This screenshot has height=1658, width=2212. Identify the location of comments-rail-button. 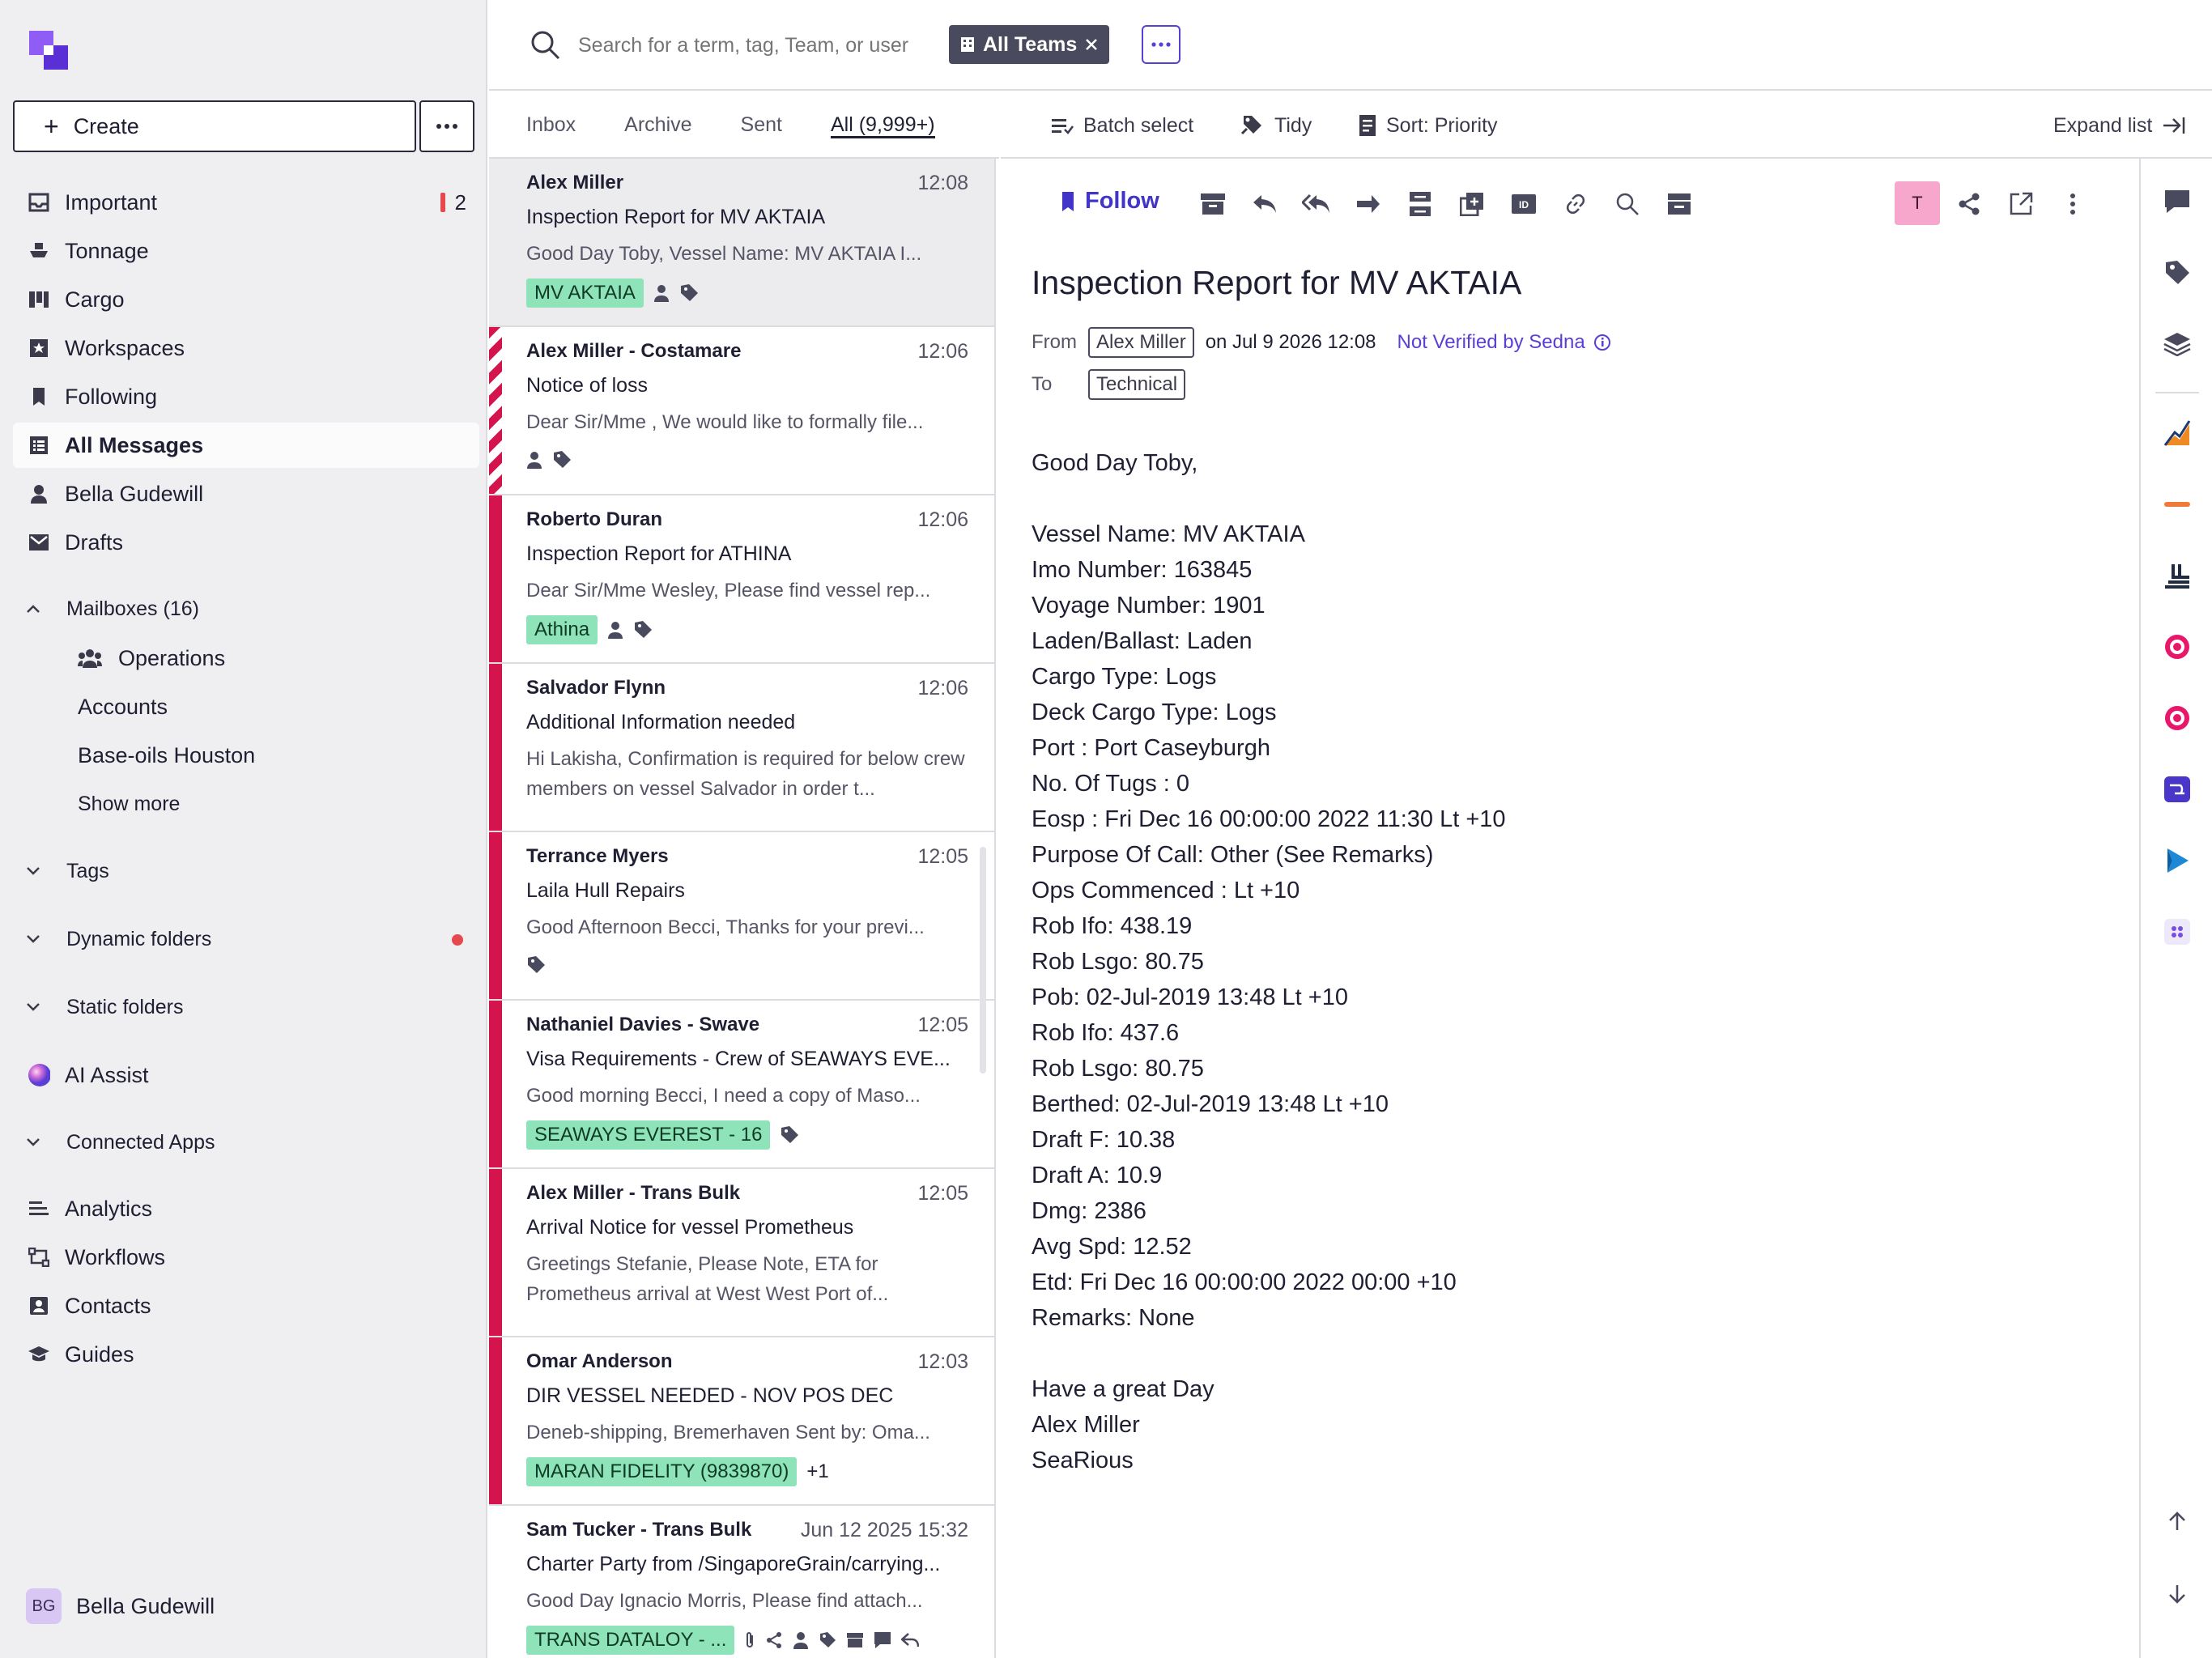
(2177, 202).